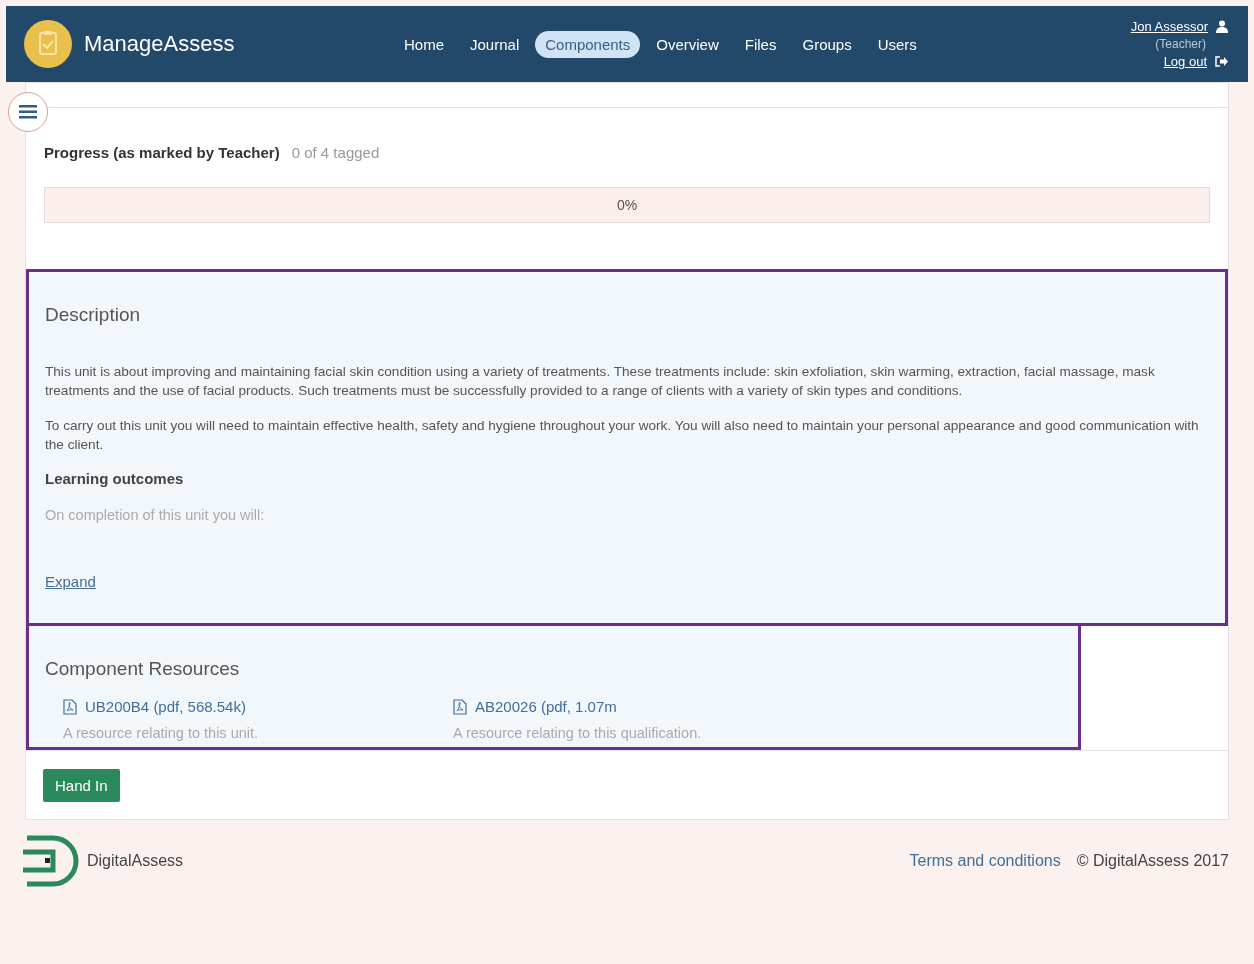  What do you see at coordinates (985, 861) in the screenshot?
I see `terms-link: Terms and conditions` at bounding box center [985, 861].